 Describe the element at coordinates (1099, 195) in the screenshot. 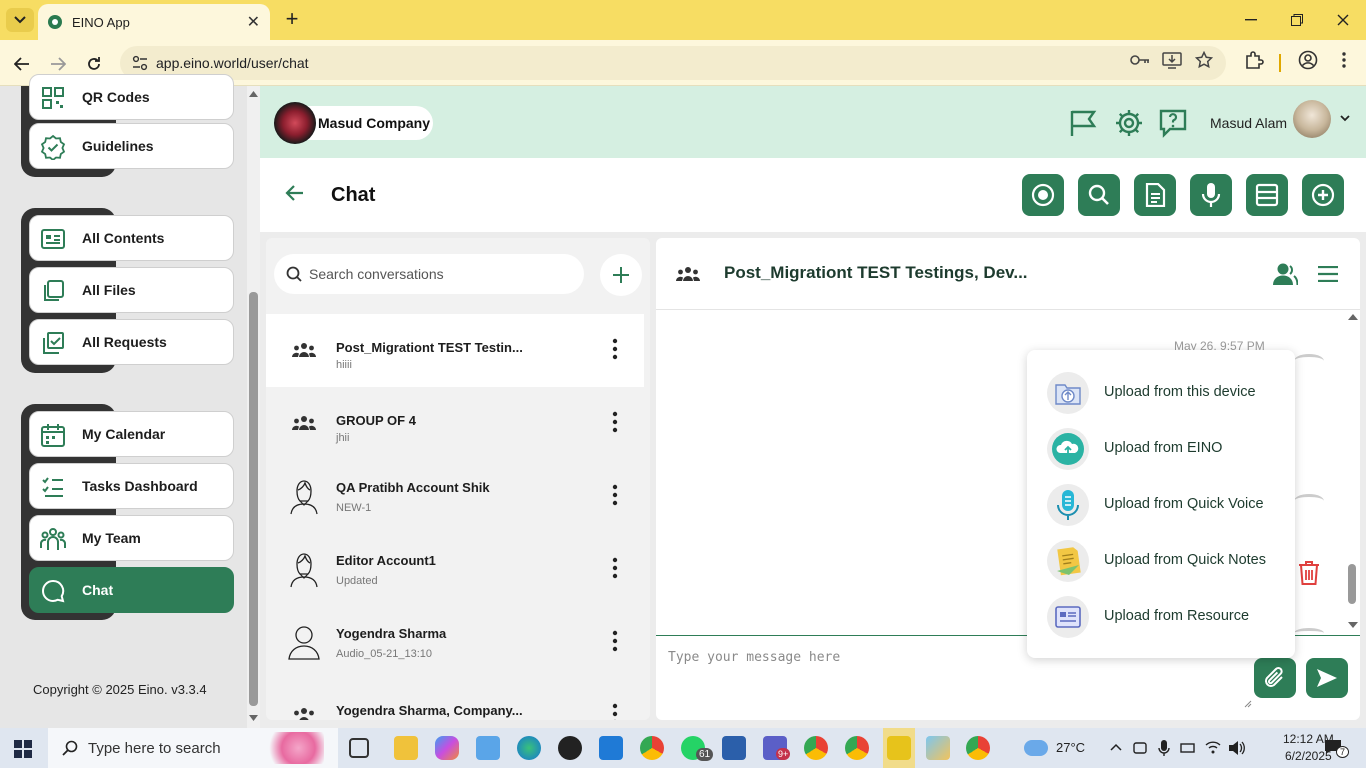

I see `search-button` at that location.